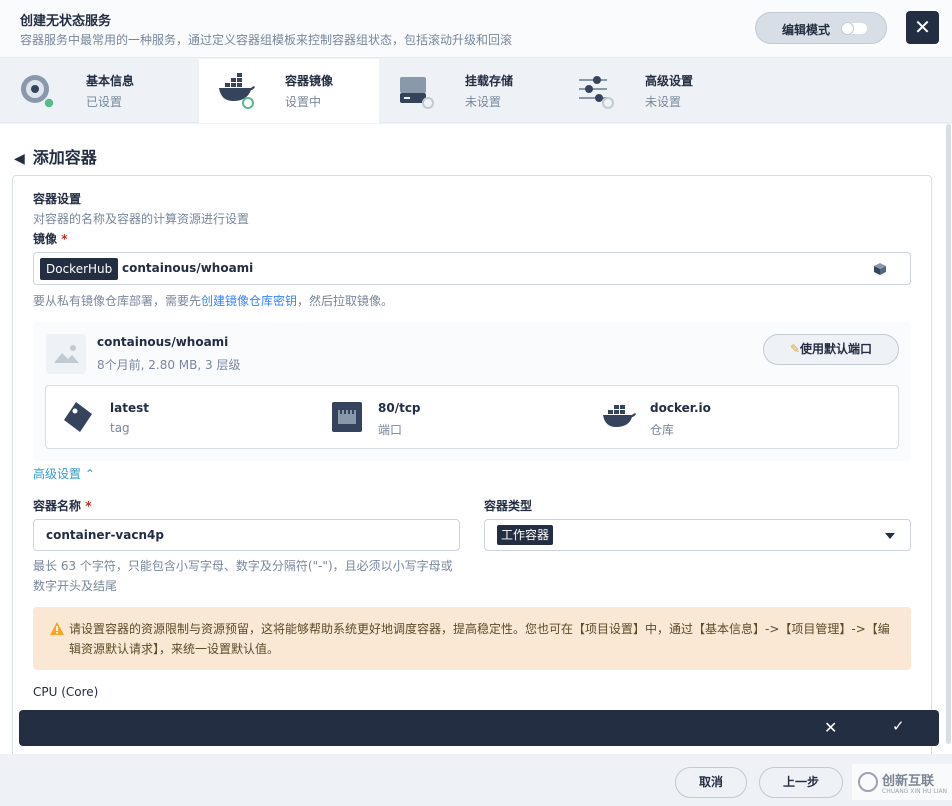 This screenshot has width=952, height=806. I want to click on image-meta: 8个月前, 2.80 MB, 3 层级, so click(169, 365).